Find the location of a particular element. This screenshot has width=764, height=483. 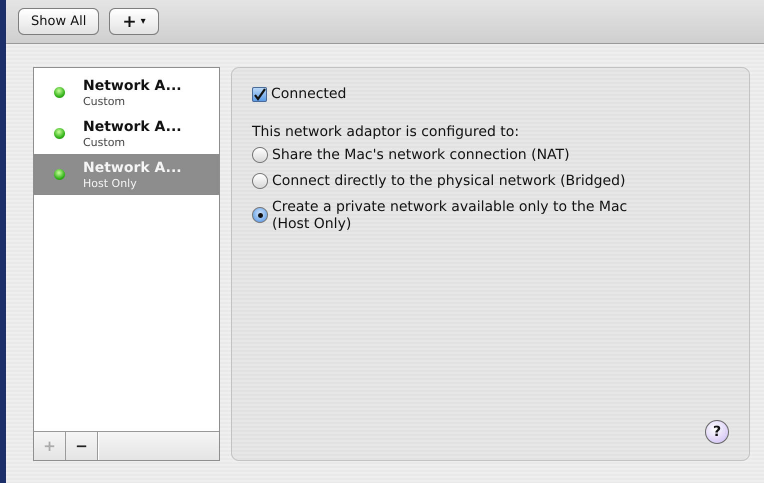

adapter-type: Host Only is located at coordinates (110, 183).